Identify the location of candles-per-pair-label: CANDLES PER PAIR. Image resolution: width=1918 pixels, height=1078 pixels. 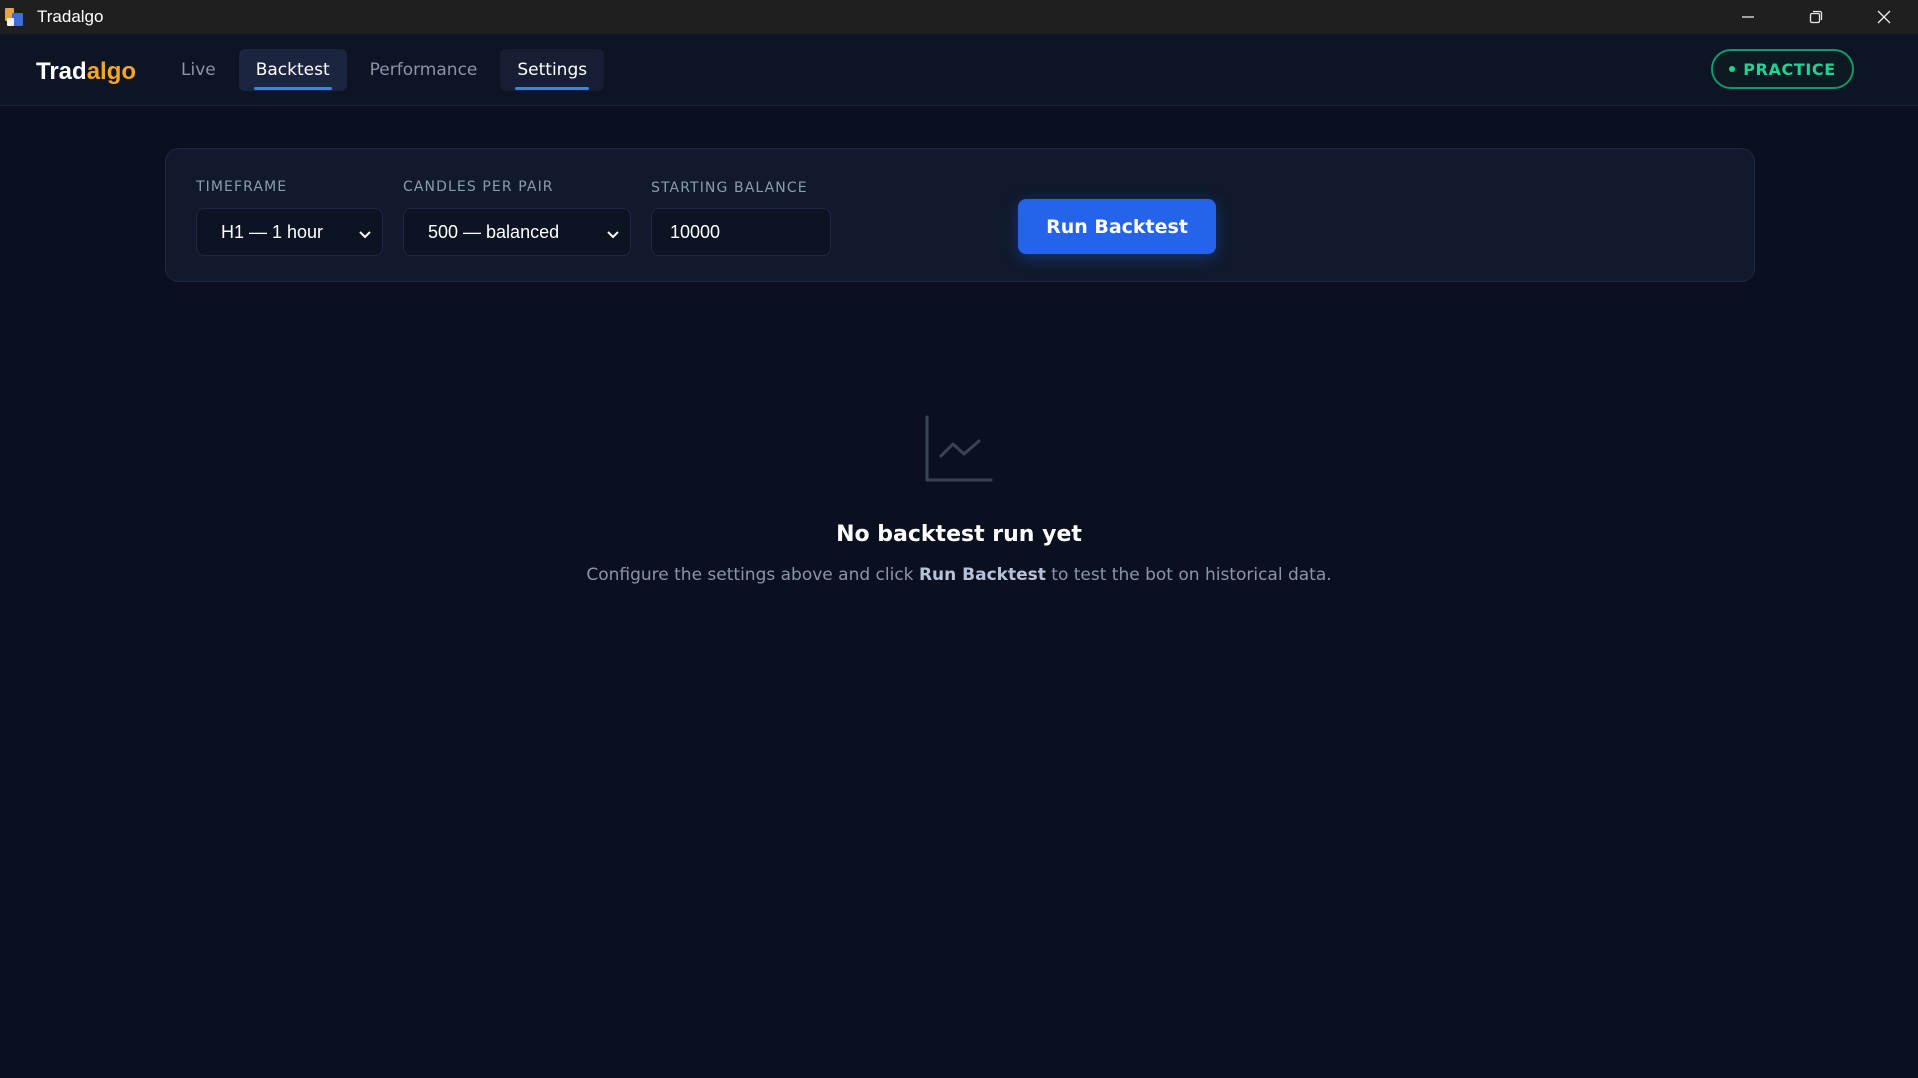
(478, 187).